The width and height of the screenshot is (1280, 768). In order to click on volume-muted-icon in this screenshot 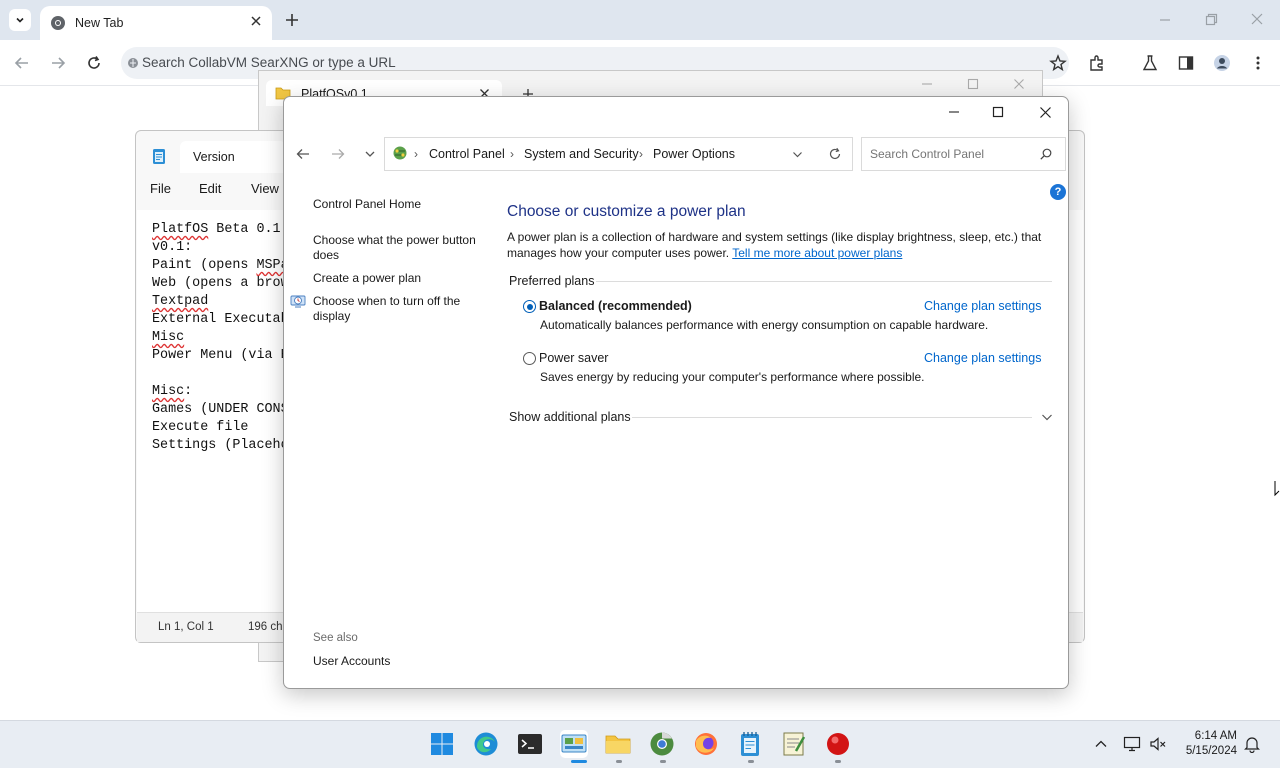, I will do `click(1158, 744)`.